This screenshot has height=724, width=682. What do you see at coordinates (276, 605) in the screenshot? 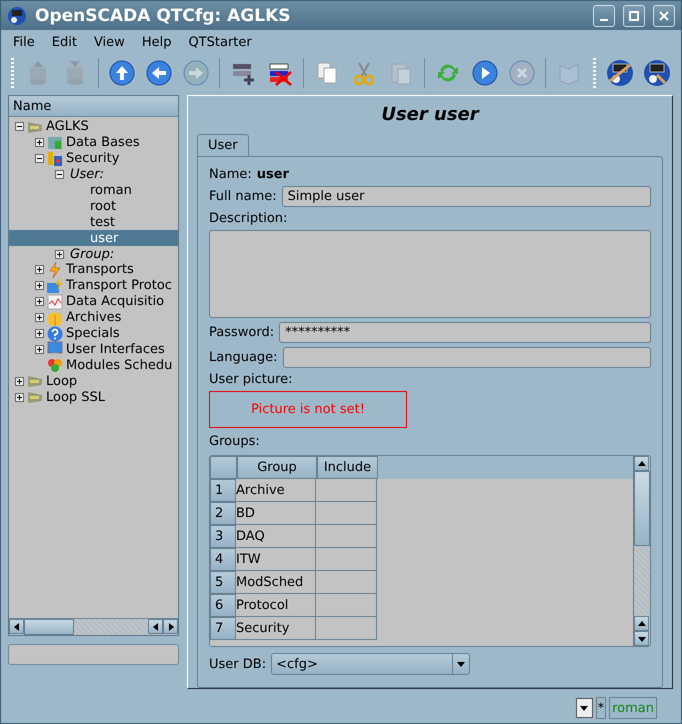
I see `table-cell: Protocol` at bounding box center [276, 605].